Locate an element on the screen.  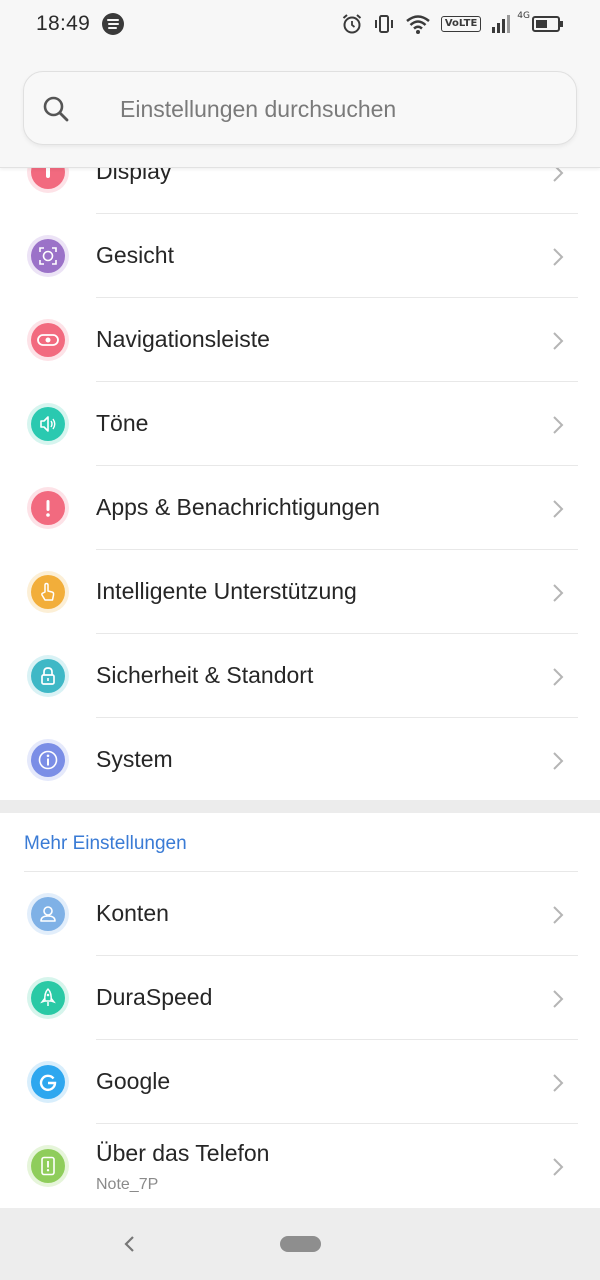
network-type: 4G is located at coordinates (523, 16).